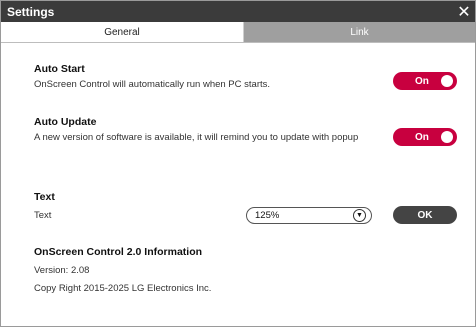 Image resolution: width=476 pixels, height=327 pixels. Describe the element at coordinates (422, 81) in the screenshot. I see `auto-start-toggle-label: On` at that location.